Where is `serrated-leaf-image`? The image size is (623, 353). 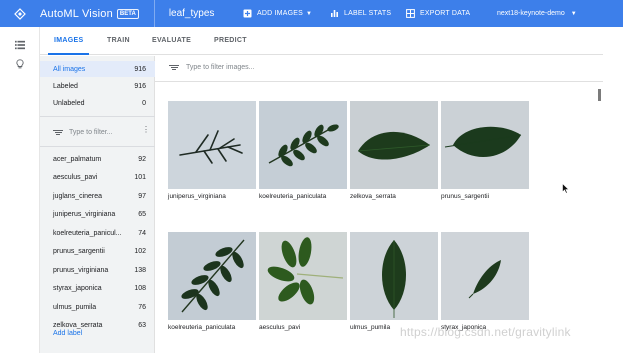
serrated-leaf-image is located at coordinates (394, 145).